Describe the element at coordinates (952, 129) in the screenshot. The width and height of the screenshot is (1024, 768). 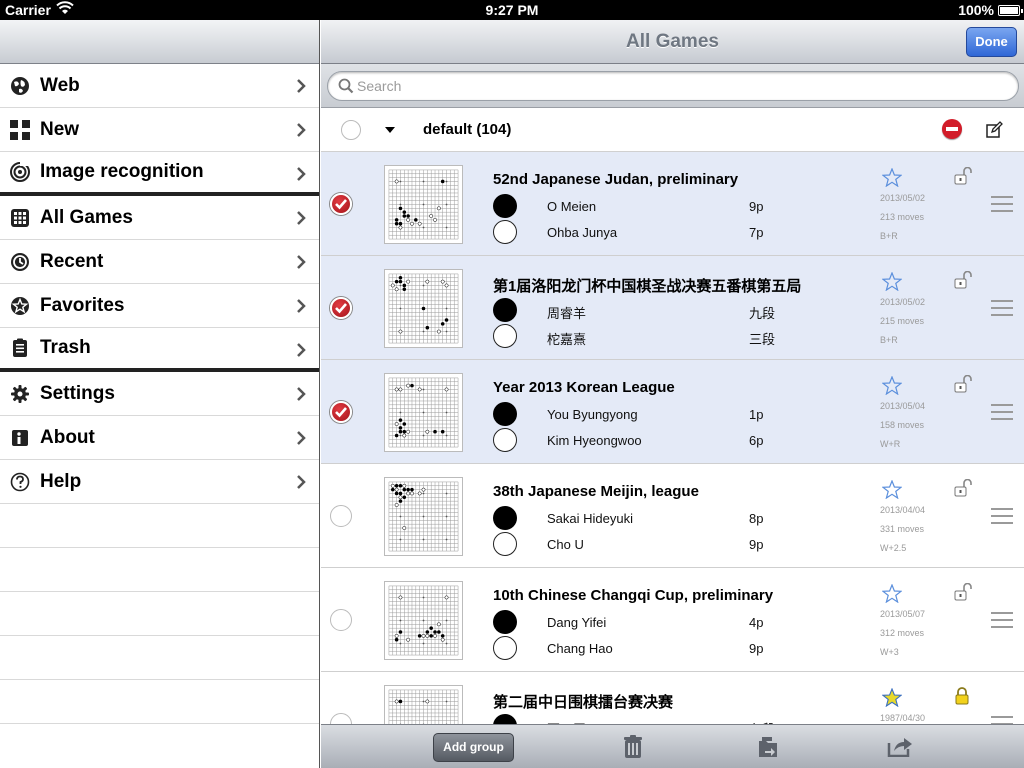
I see `delete-icon` at that location.